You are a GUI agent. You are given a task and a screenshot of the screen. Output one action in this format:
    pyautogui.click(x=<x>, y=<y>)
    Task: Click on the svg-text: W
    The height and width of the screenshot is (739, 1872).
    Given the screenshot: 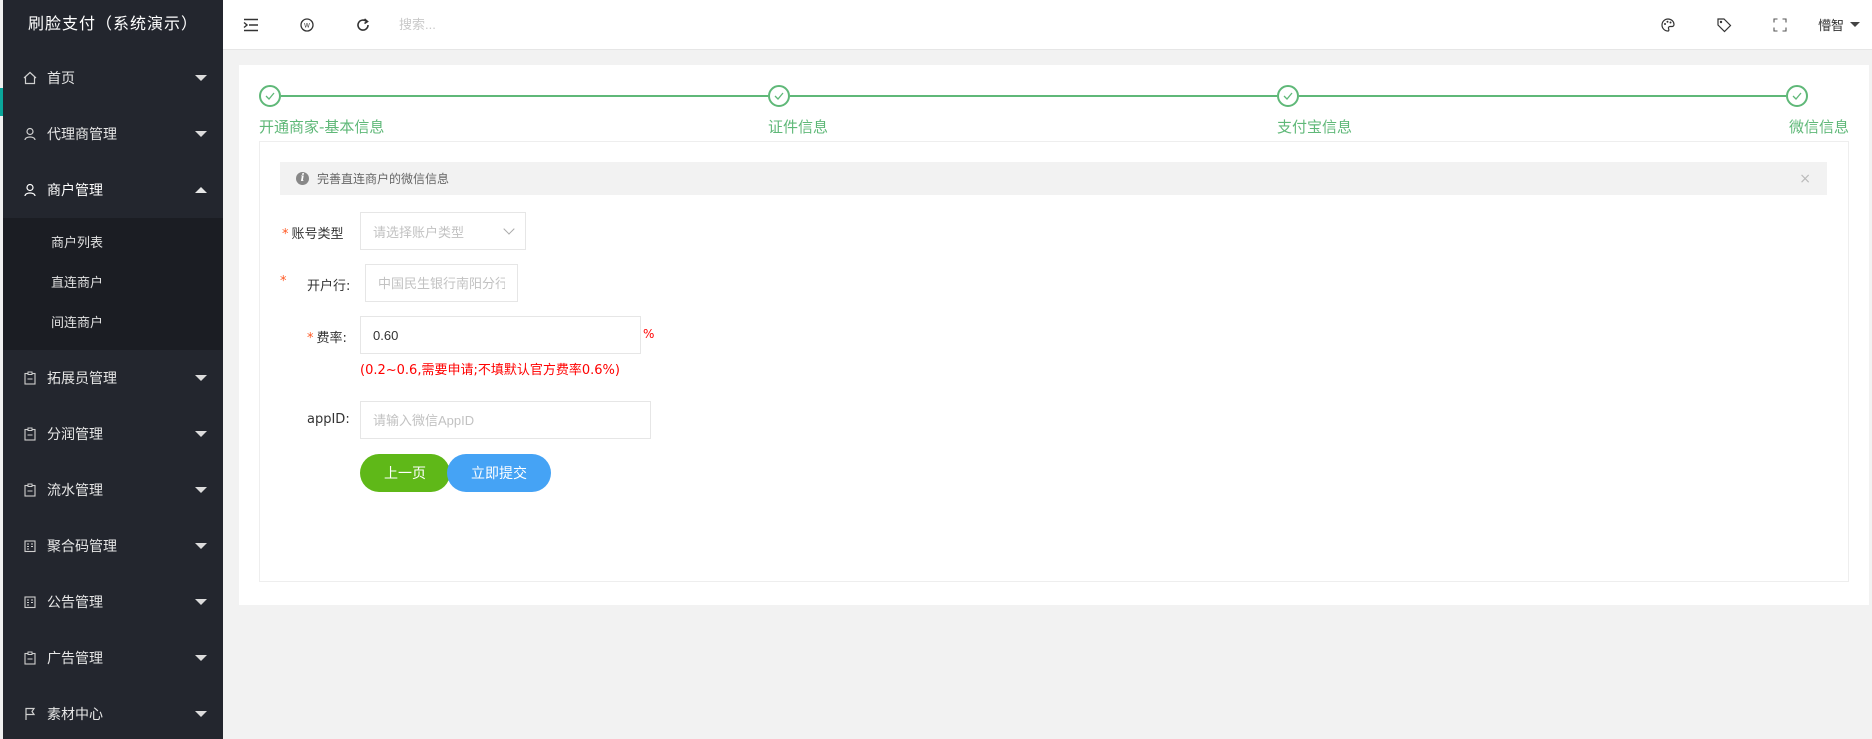 What is the action you would take?
    pyautogui.click(x=307, y=25)
    